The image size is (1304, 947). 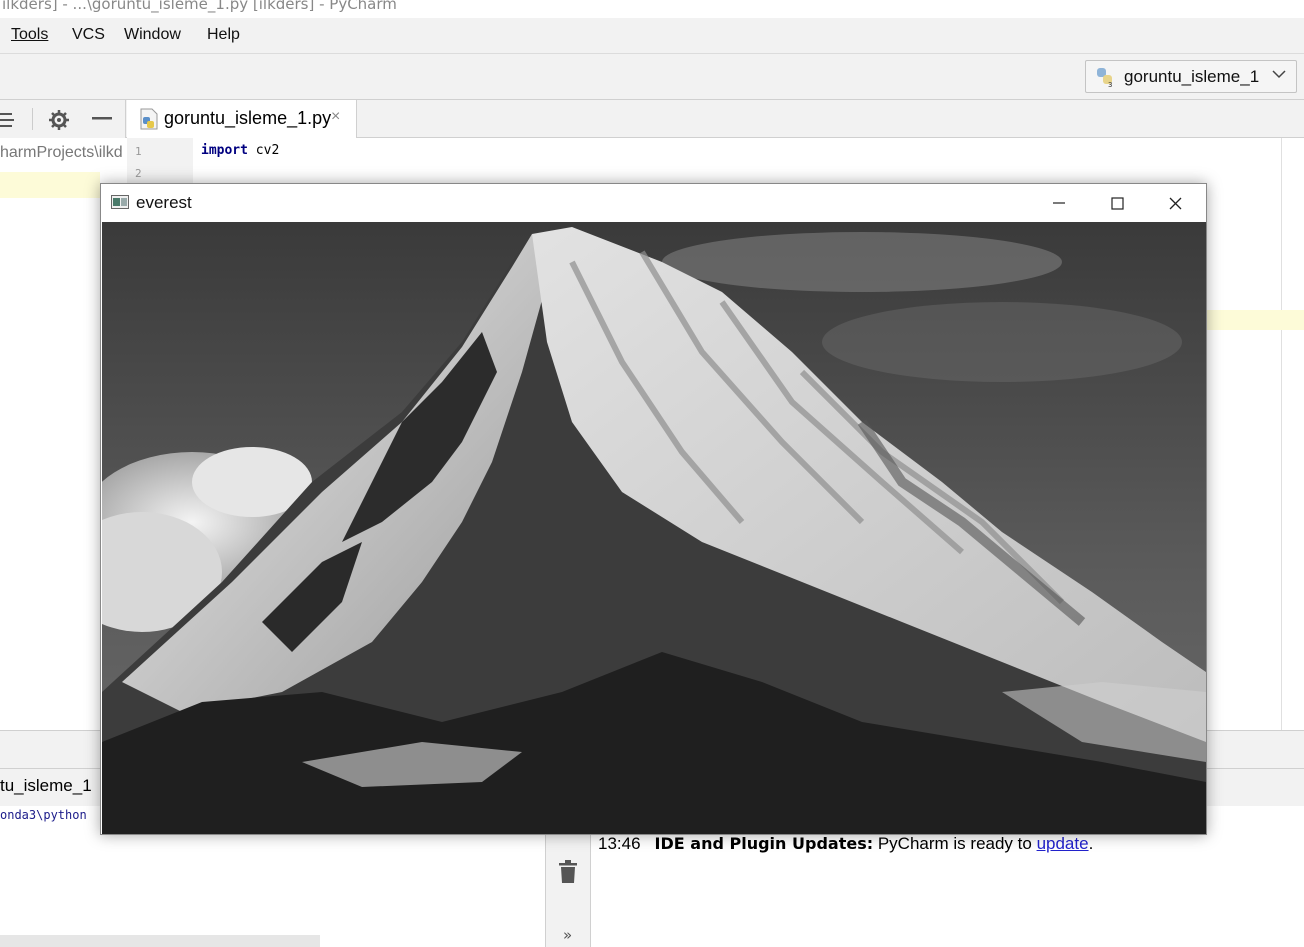 I want to click on chevron-down-icon, so click(x=1279, y=74).